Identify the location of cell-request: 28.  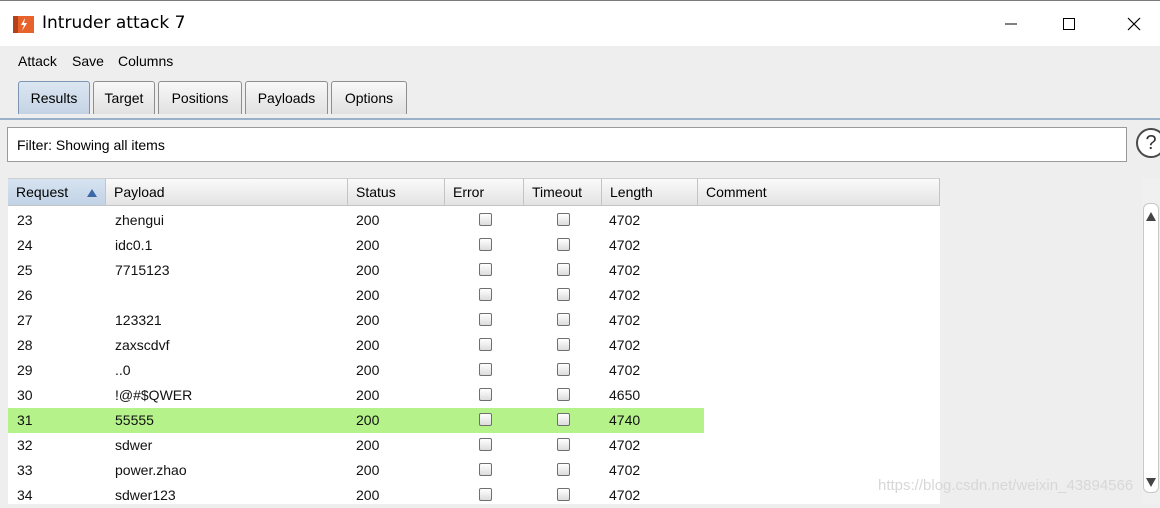
(25, 345).